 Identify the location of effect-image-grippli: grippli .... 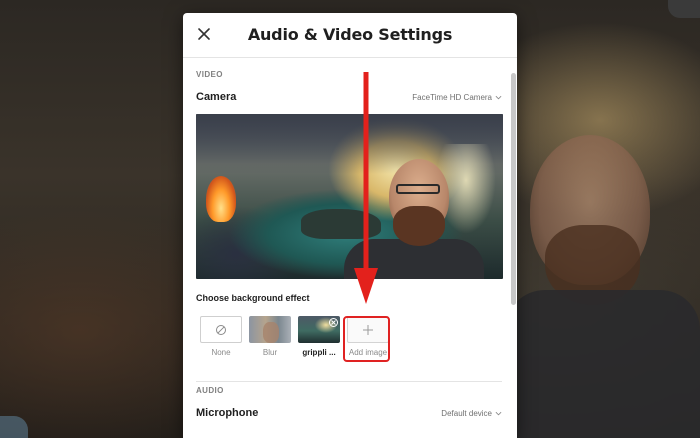
(319, 336).